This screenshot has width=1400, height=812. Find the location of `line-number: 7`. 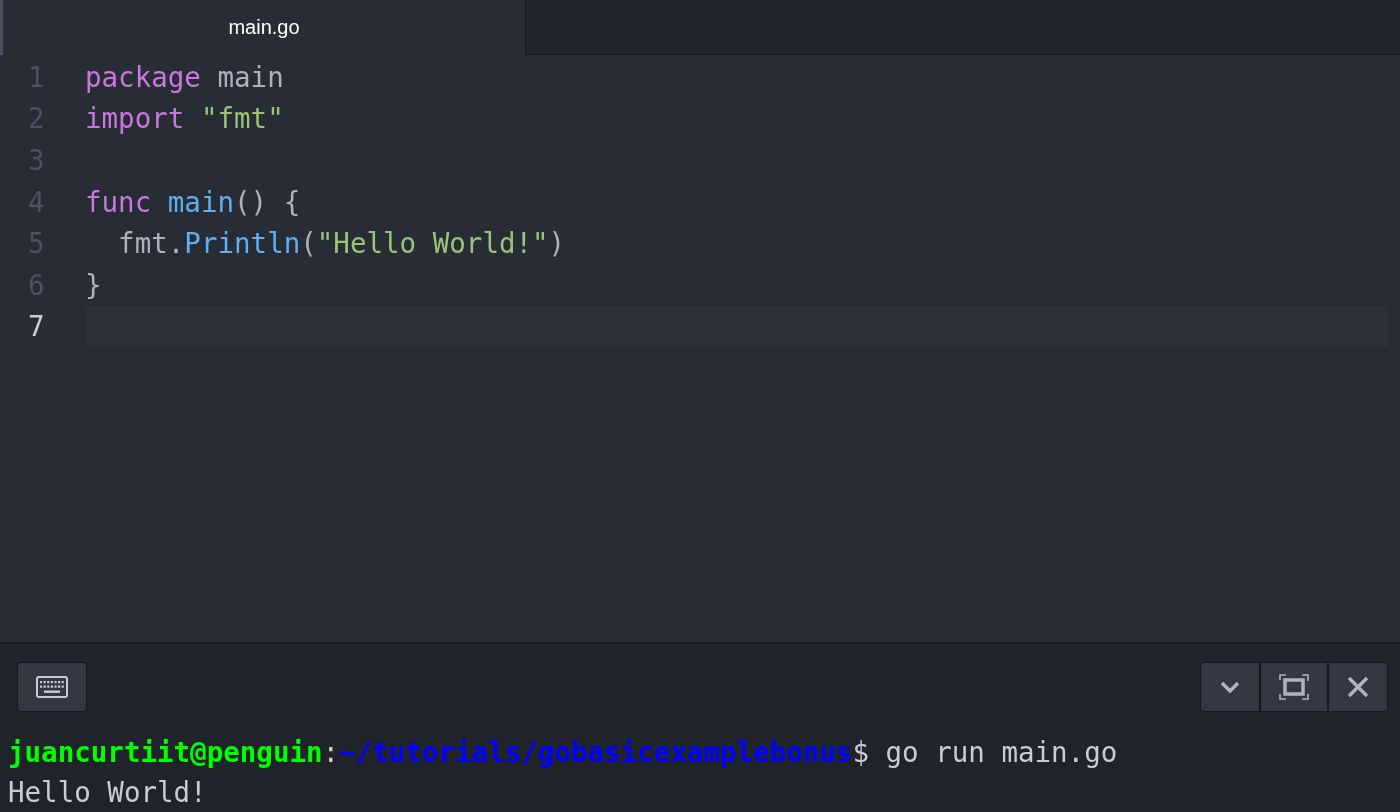

line-number: 7 is located at coordinates (36, 326).